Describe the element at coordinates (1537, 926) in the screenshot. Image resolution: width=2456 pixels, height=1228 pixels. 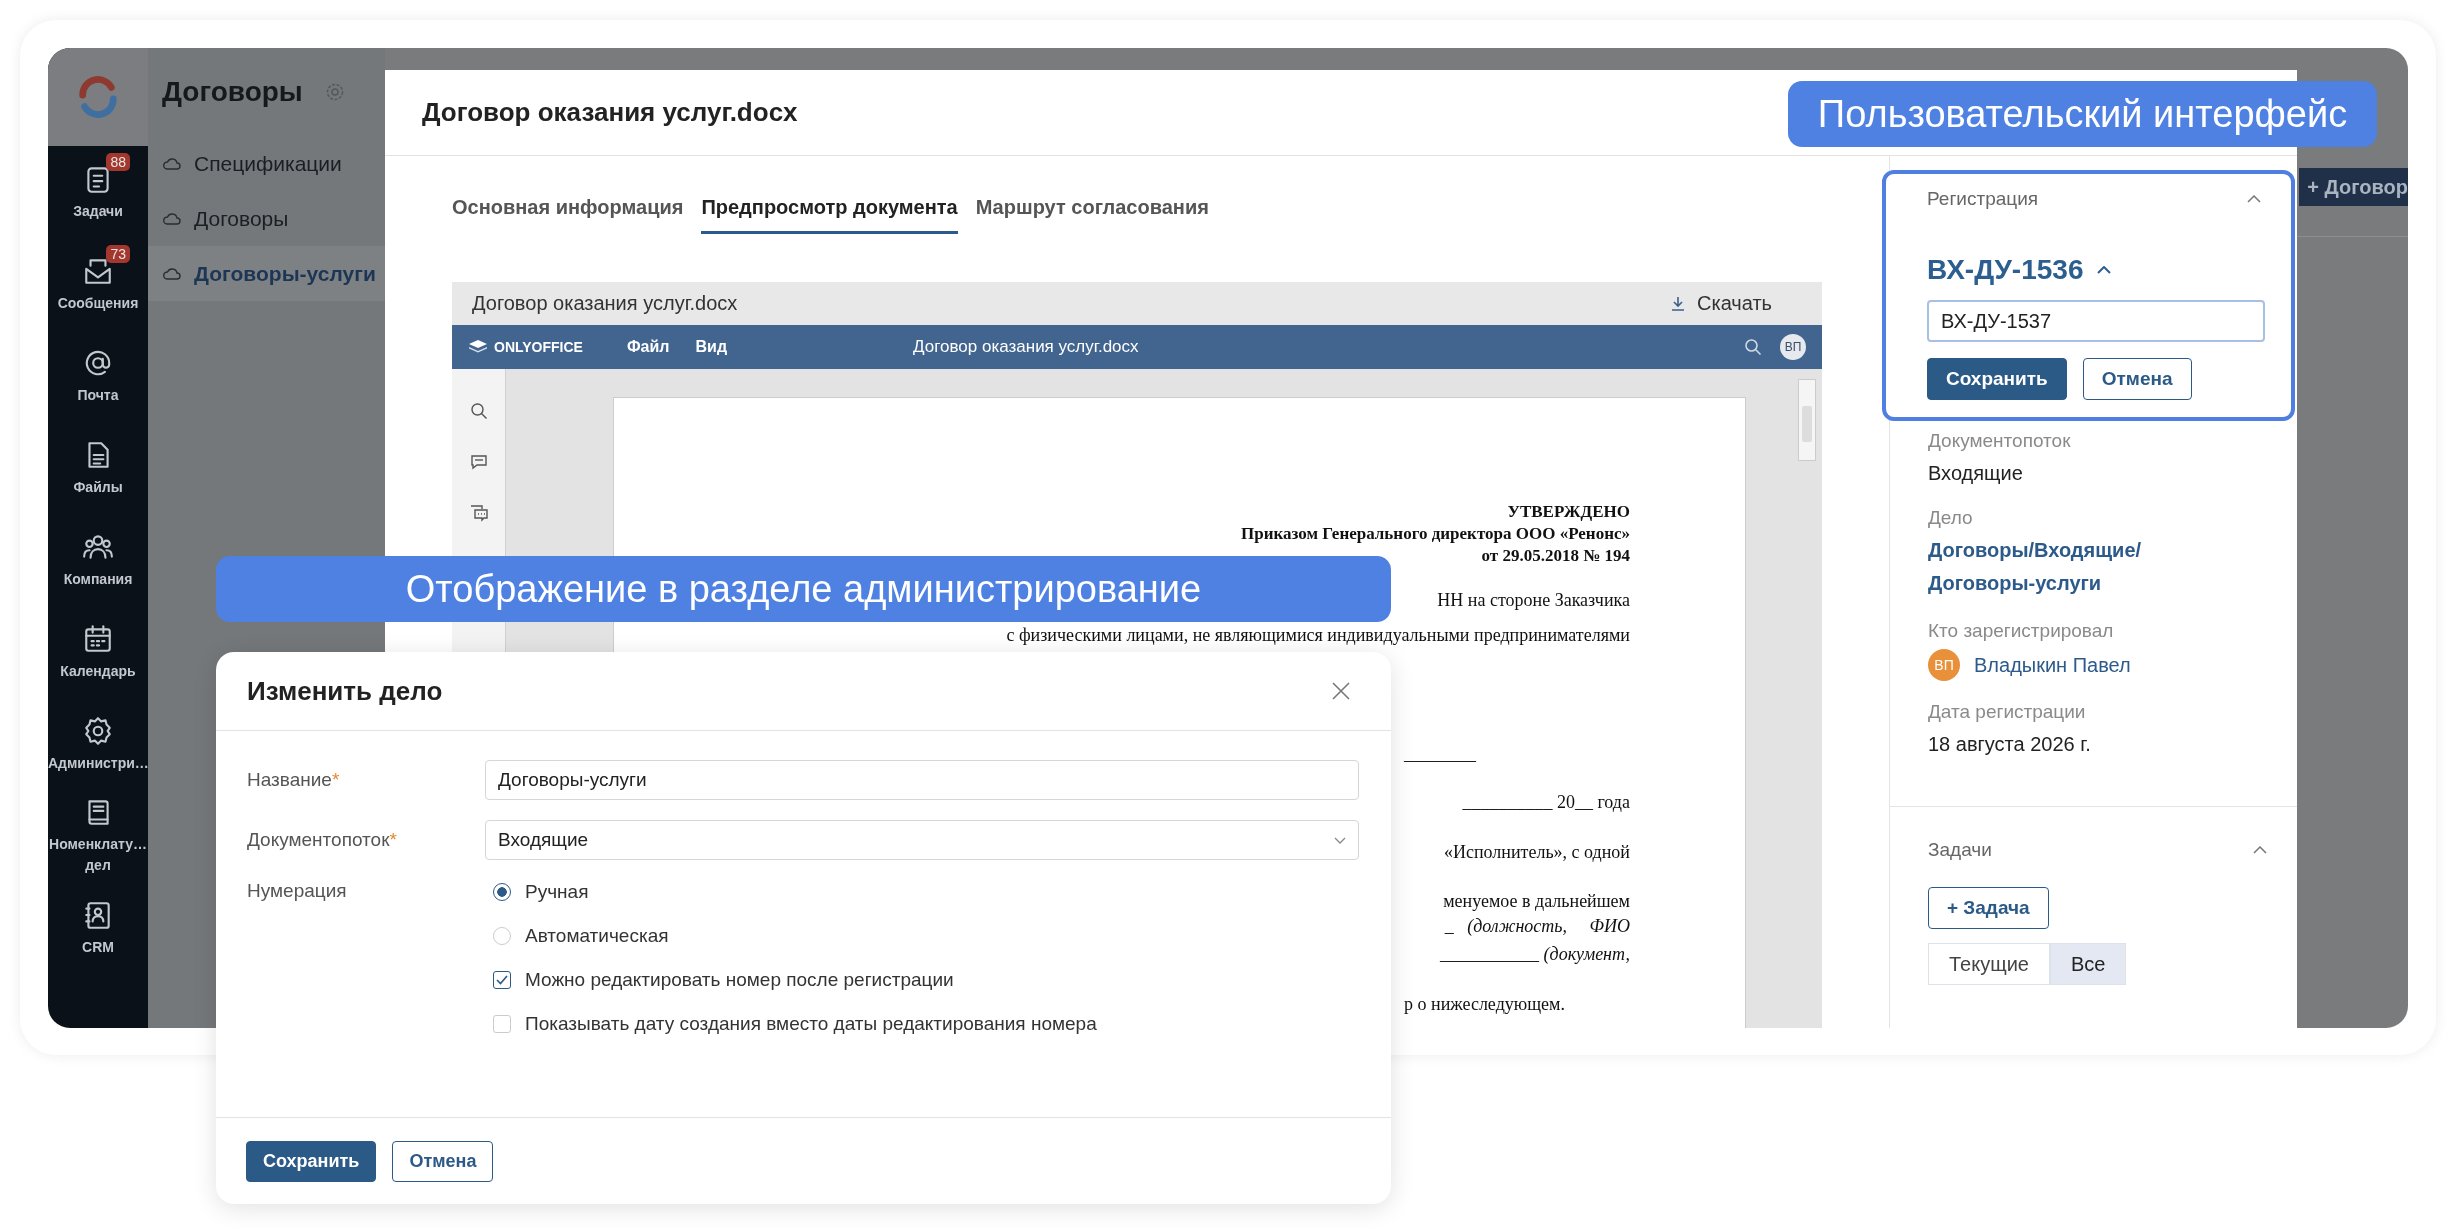
I see `document-text: _ (должность, ФИО` at that location.